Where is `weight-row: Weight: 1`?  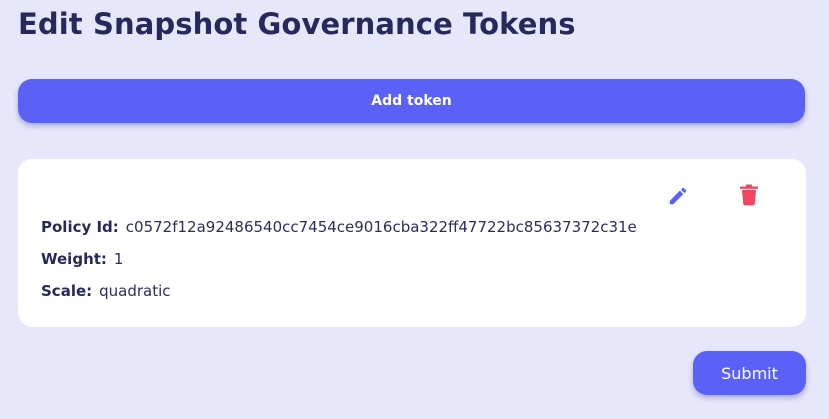 weight-row: Weight: 1 is located at coordinates (82, 259).